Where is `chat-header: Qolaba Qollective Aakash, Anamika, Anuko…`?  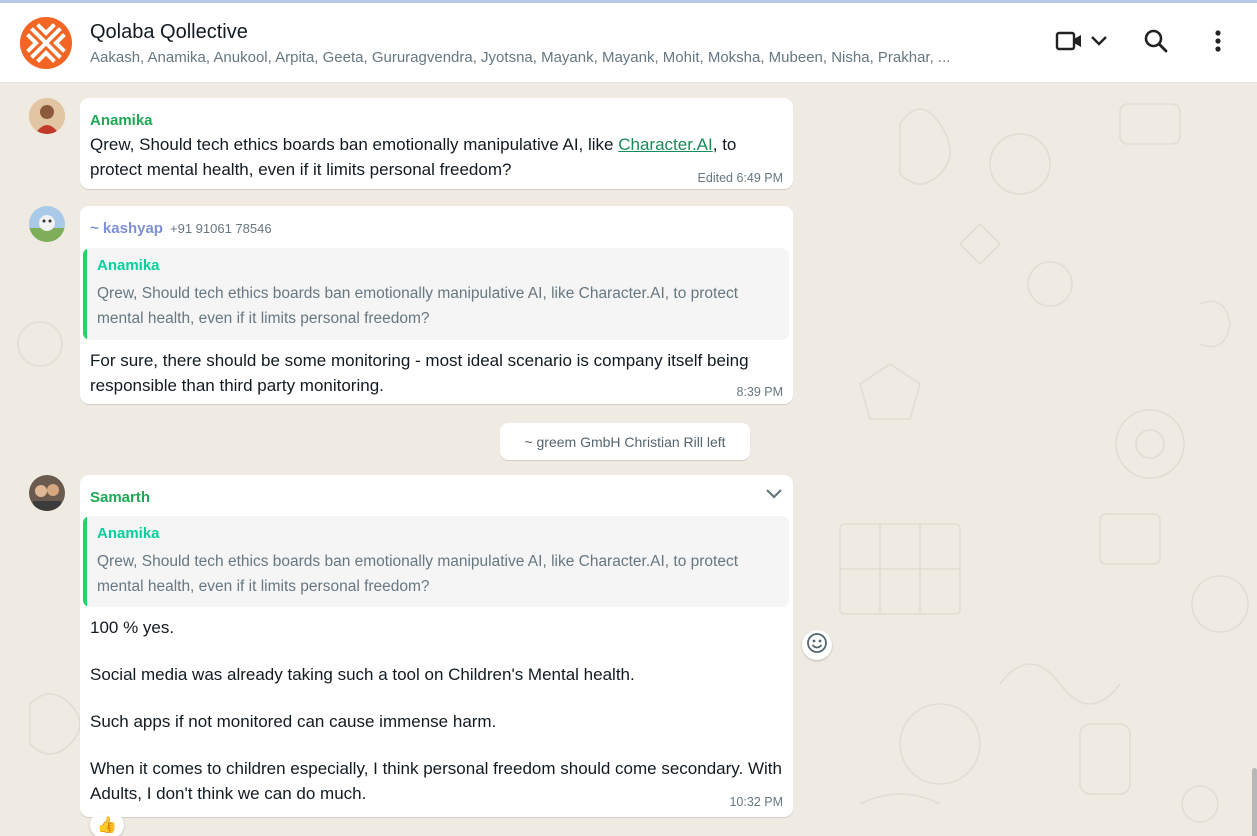 chat-header: Qolaba Qollective Aakash, Anamika, Anuko… is located at coordinates (628, 43).